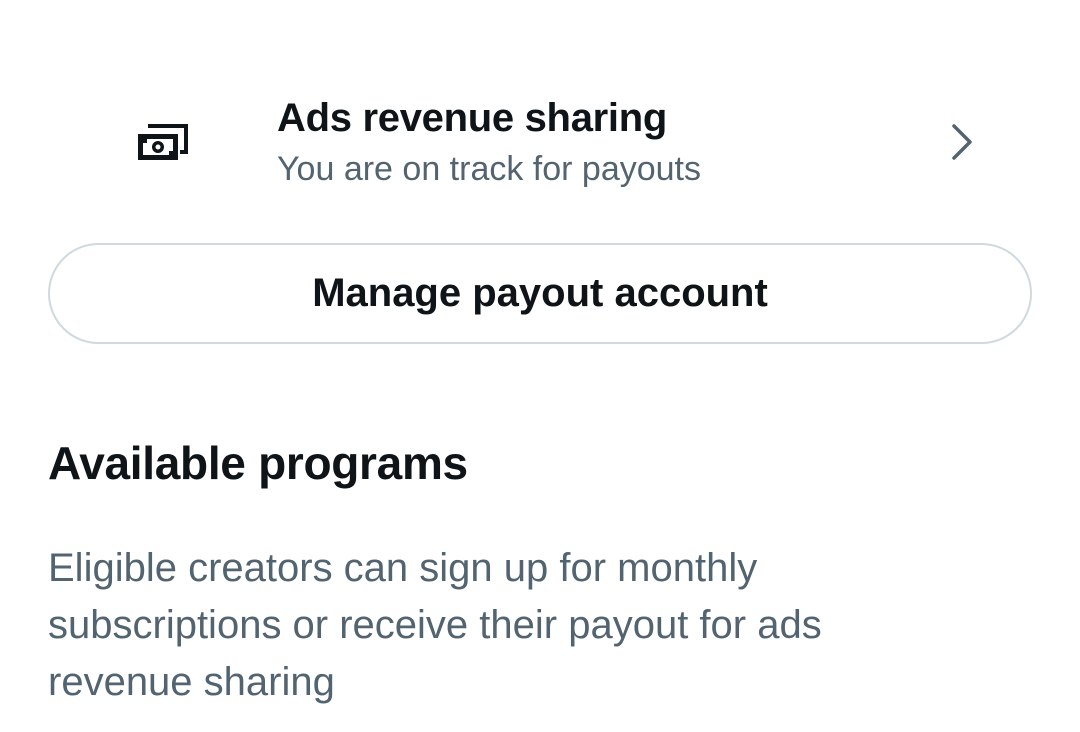 Image resolution: width=1080 pixels, height=732 pixels. Describe the element at coordinates (162, 142) in the screenshot. I see `money-icon` at that location.